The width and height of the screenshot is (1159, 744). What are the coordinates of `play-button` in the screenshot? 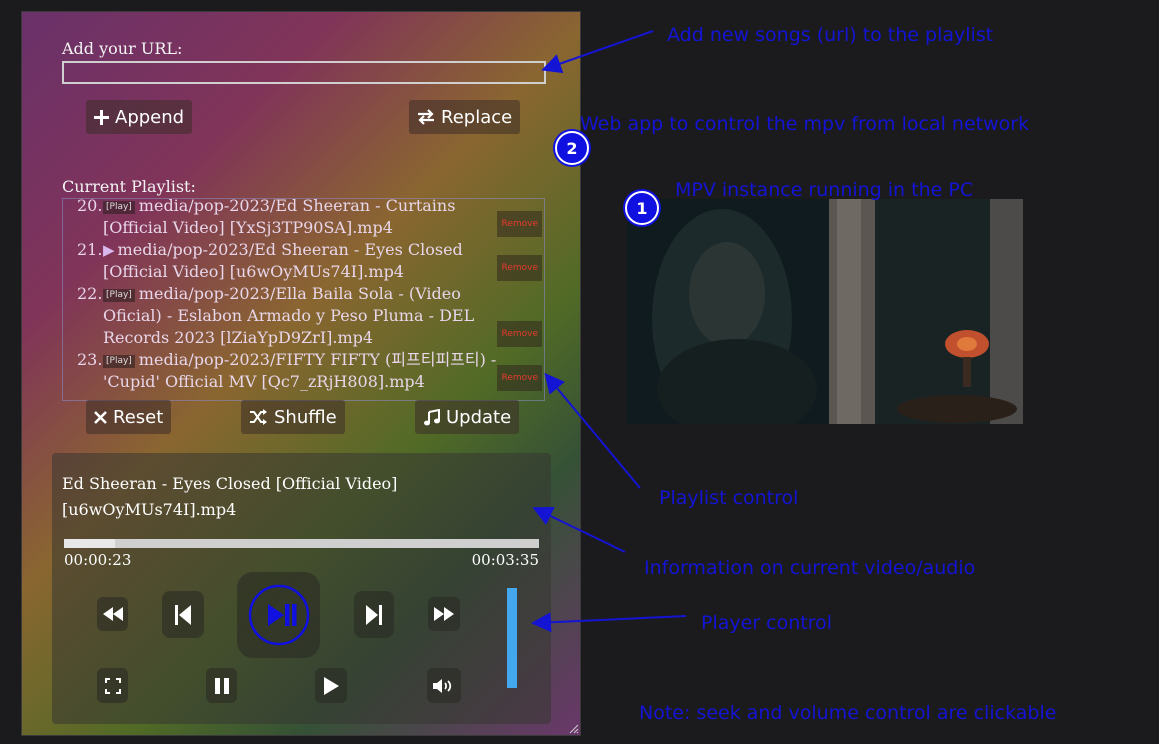 It's located at (331, 685).